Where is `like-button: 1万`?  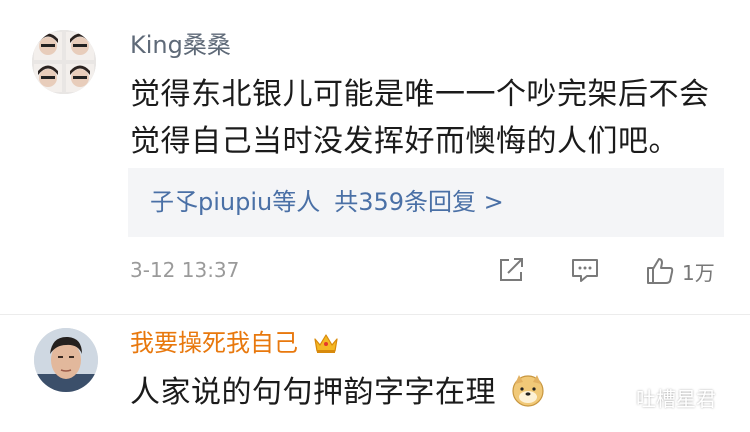
like-button: 1万 is located at coordinates (679, 271).